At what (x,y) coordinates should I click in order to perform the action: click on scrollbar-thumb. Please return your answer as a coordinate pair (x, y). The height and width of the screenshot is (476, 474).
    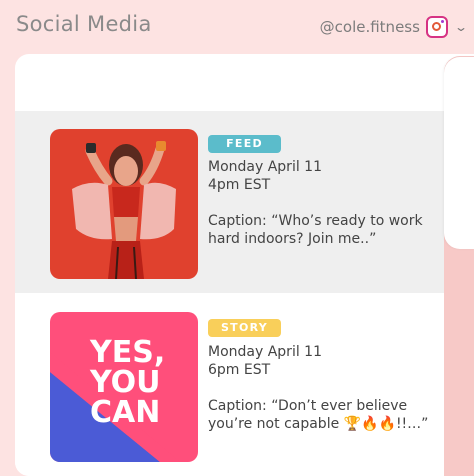
    Looking at the image, I should click on (459, 153).